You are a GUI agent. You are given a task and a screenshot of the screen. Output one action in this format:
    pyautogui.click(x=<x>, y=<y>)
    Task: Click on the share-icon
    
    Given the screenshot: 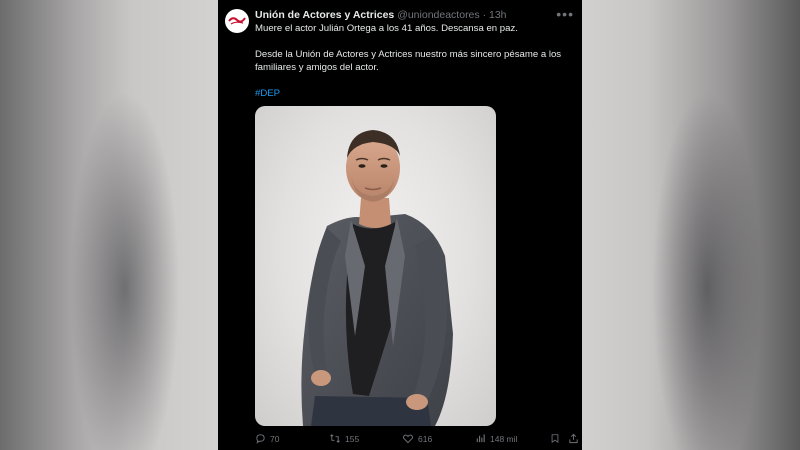 What is the action you would take?
    pyautogui.click(x=573, y=438)
    